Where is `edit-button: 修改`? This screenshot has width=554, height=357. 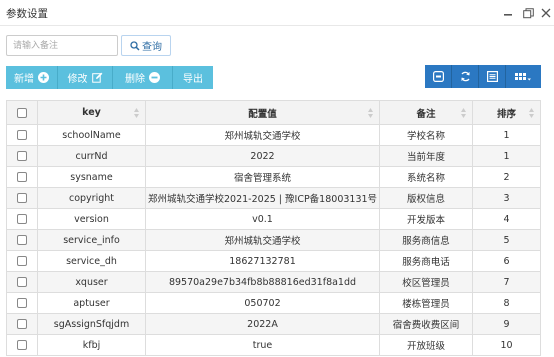 edit-button: 修改 is located at coordinates (85, 77).